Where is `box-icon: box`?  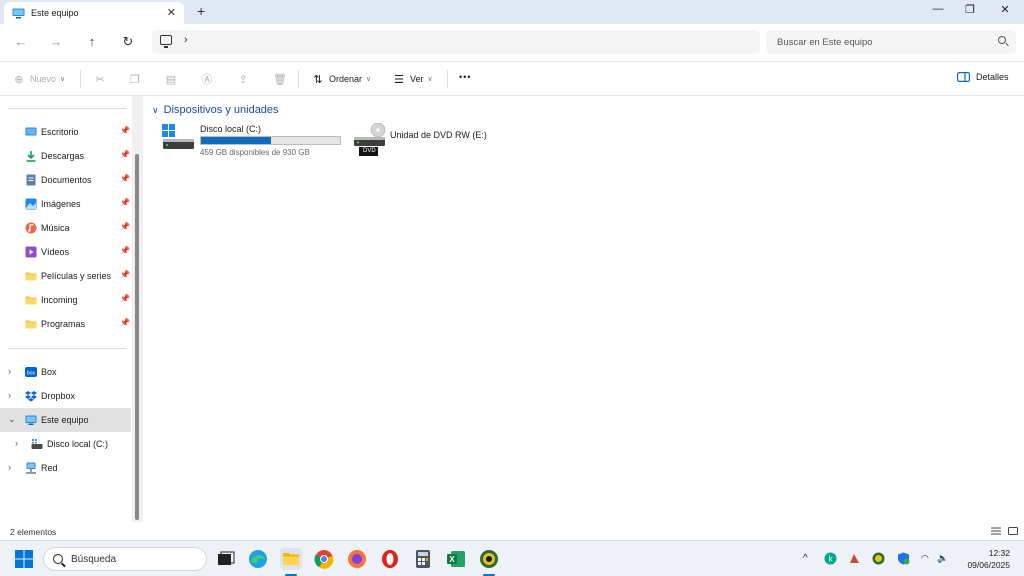 box-icon: box is located at coordinates (31, 372).